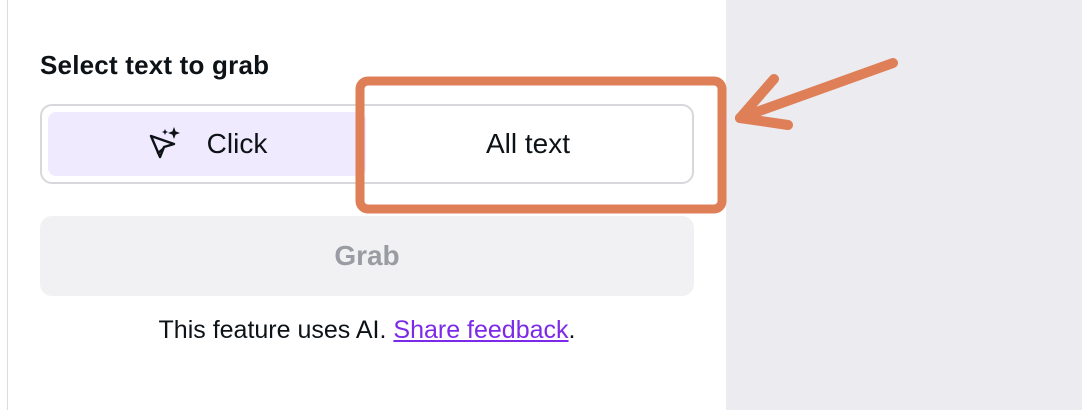 The image size is (1082, 410). I want to click on mode-option-all-text-label: All text, so click(528, 143).